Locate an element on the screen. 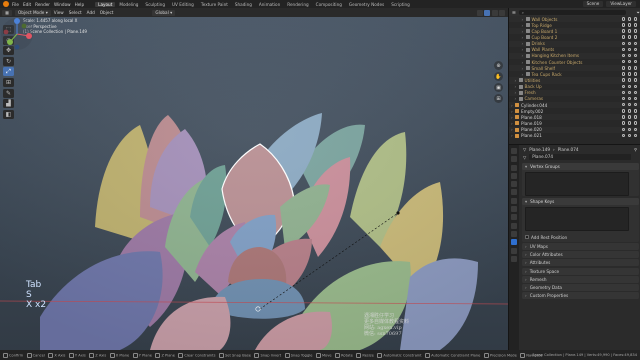 The image size is (640, 360). workspace-tab: Shading is located at coordinates (243, 4).